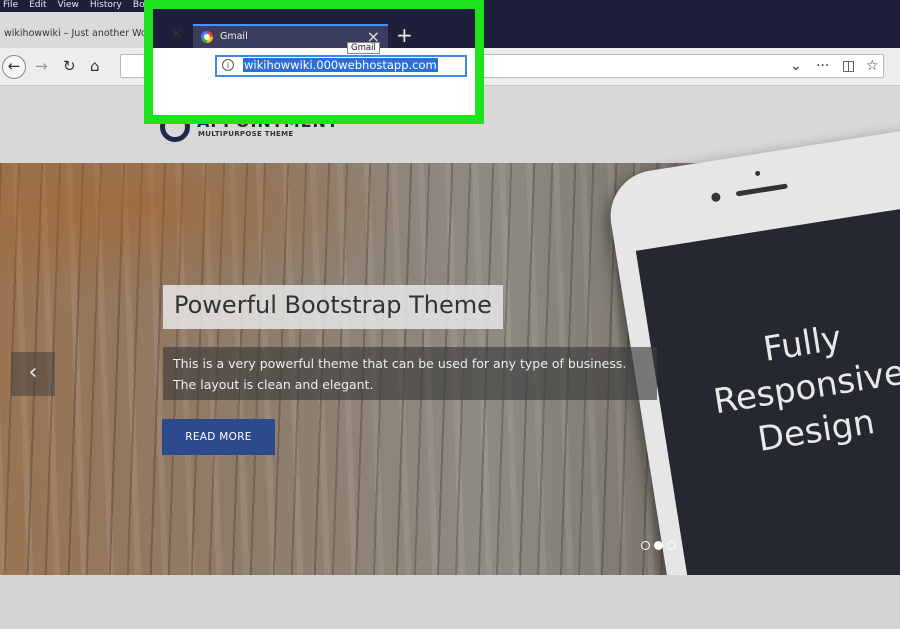 The width and height of the screenshot is (900, 629). What do you see at coordinates (74, 33) in the screenshot?
I see `tab-title: wikihowwiki – Just another Wo` at bounding box center [74, 33].